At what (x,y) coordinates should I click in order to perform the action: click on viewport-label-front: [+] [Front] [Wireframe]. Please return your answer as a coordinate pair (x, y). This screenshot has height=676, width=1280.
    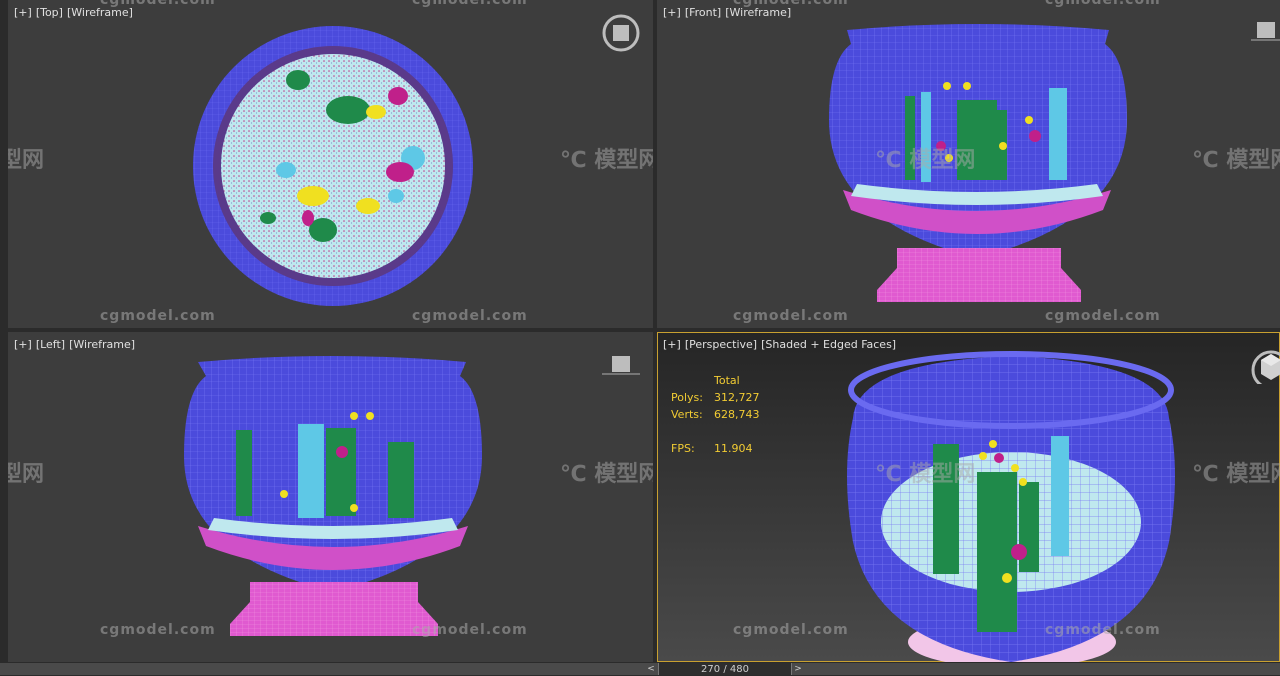
    Looking at the image, I should click on (729, 12).